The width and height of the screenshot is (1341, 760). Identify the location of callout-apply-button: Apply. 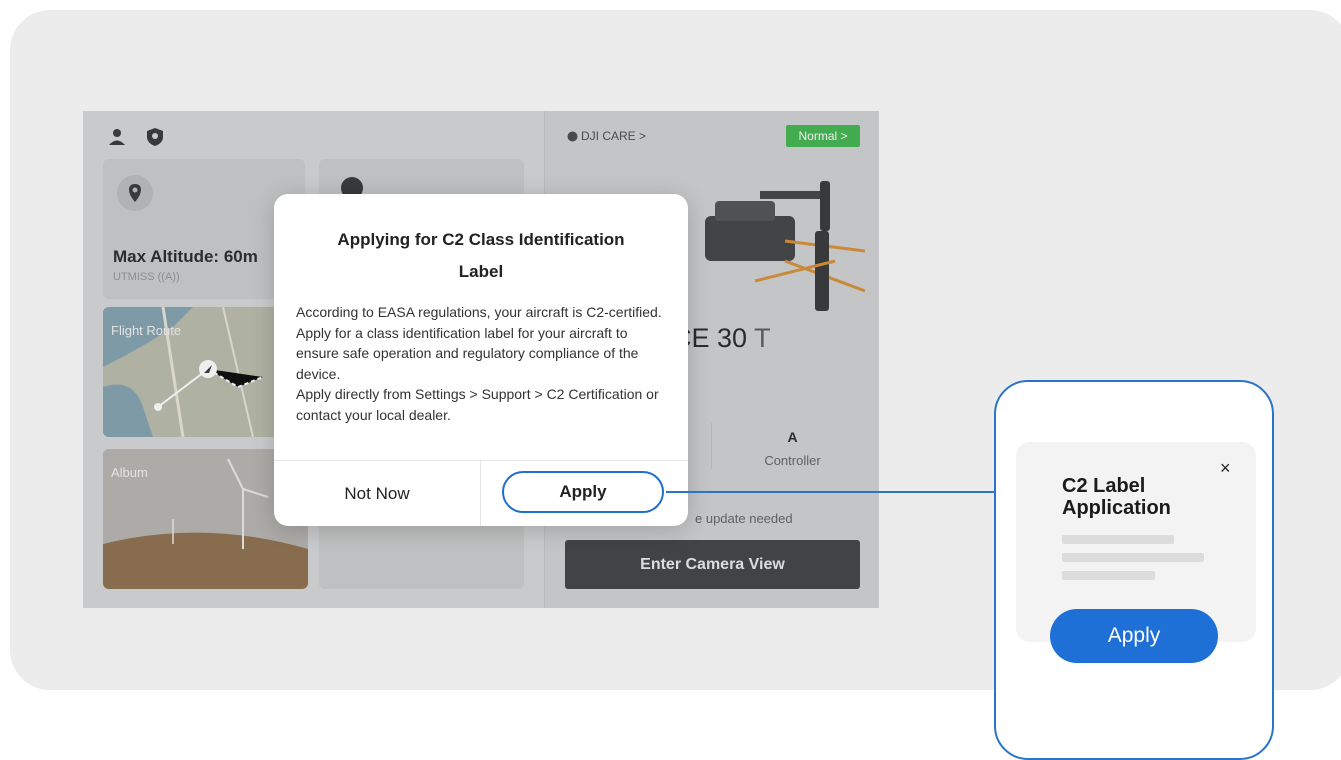
(1134, 636).